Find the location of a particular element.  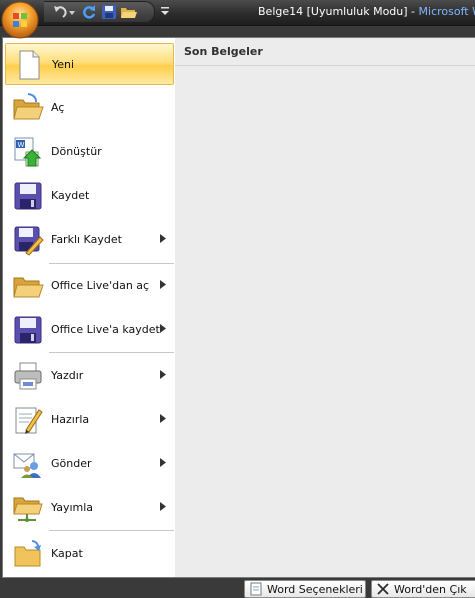

printer-icon is located at coordinates (28, 376).